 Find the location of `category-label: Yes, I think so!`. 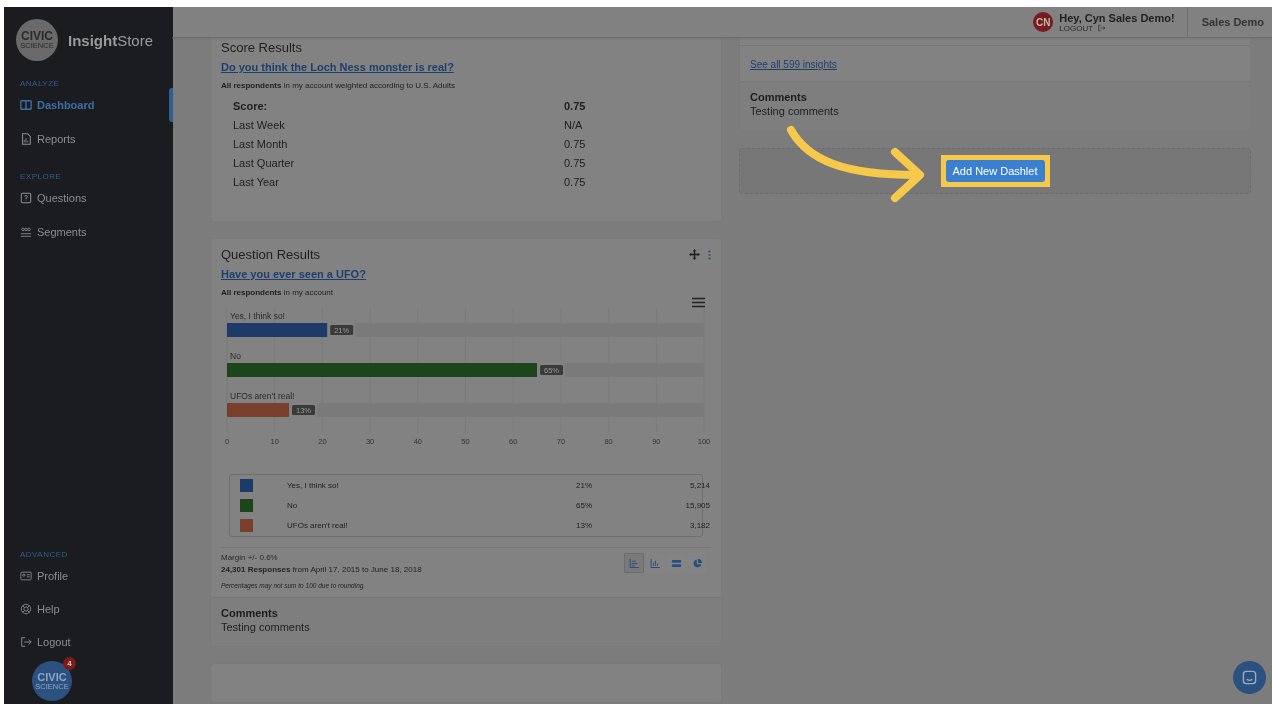

category-label: Yes, I think so! is located at coordinates (257, 316).